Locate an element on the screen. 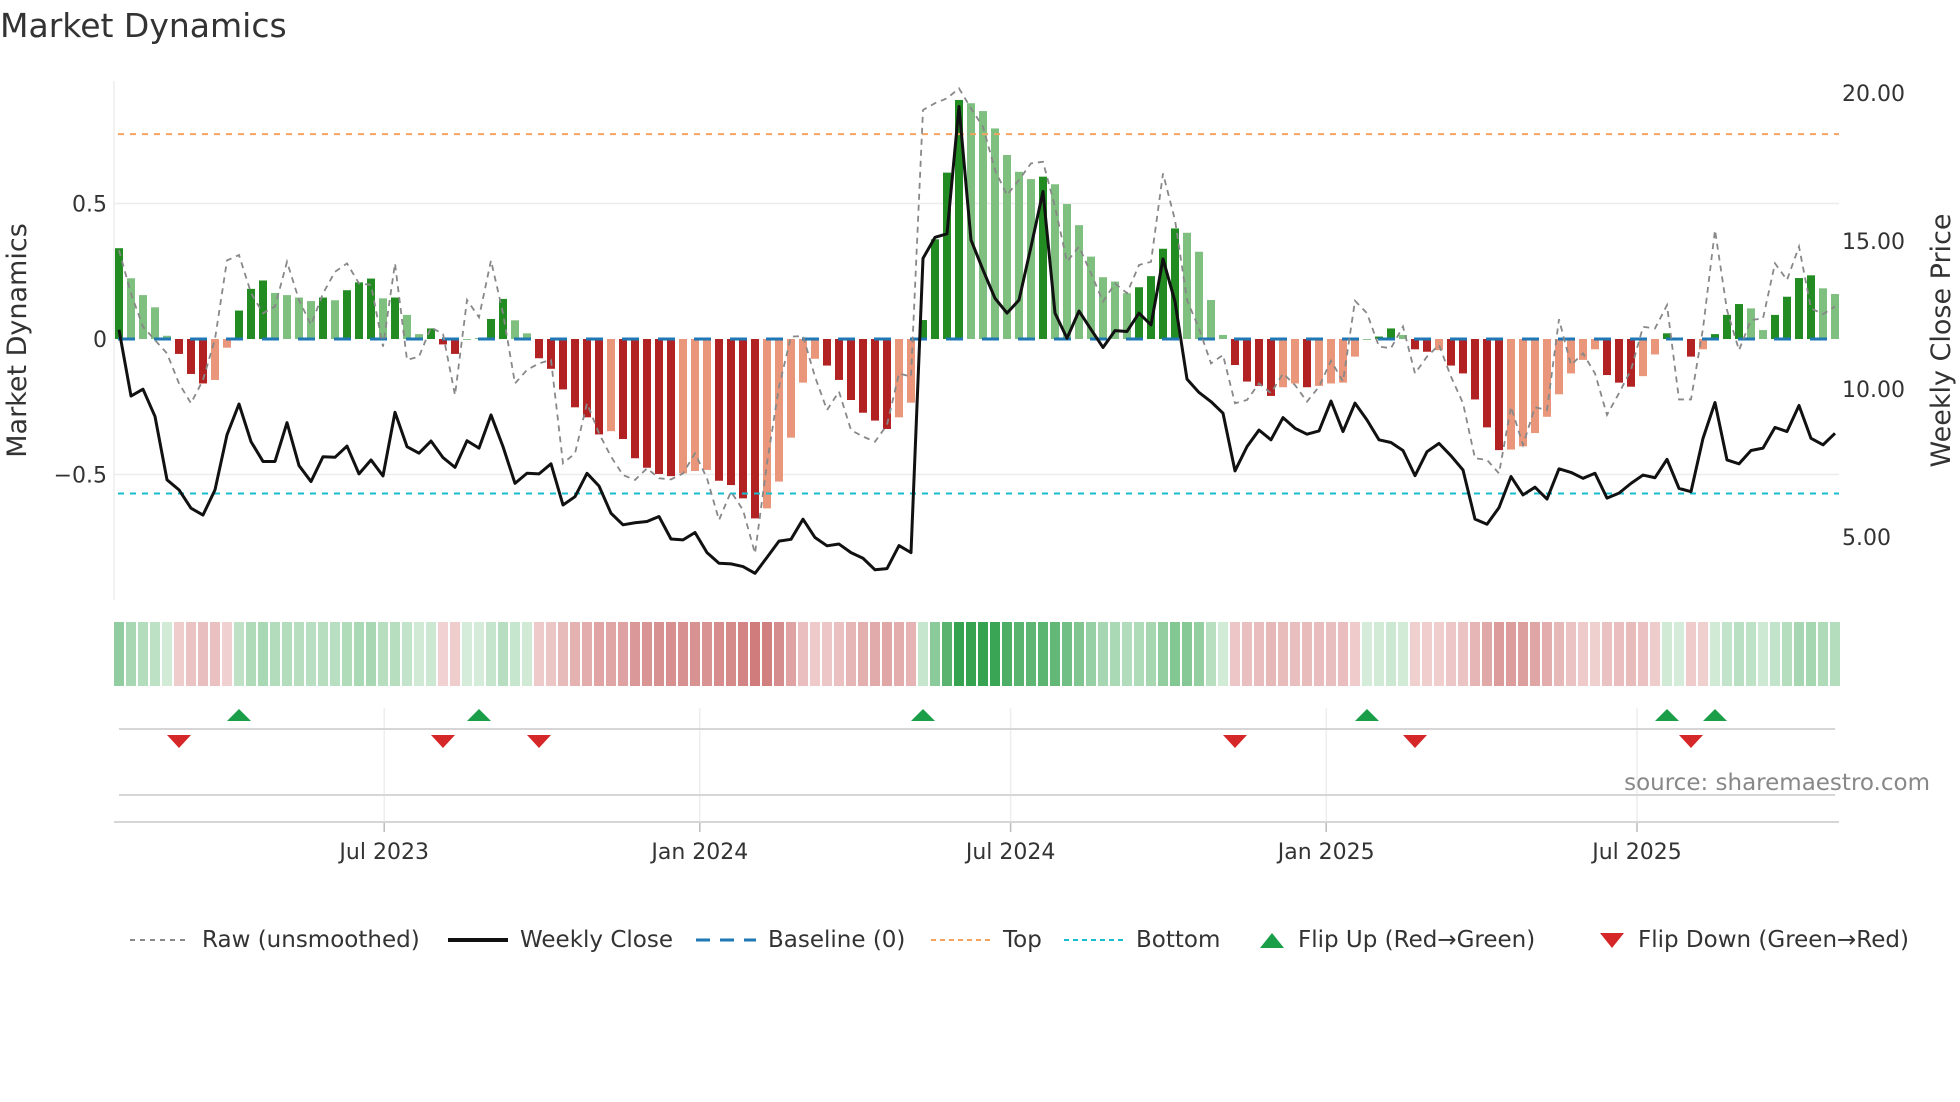  source-credit: source: sharemaestro.com is located at coordinates (1777, 783).